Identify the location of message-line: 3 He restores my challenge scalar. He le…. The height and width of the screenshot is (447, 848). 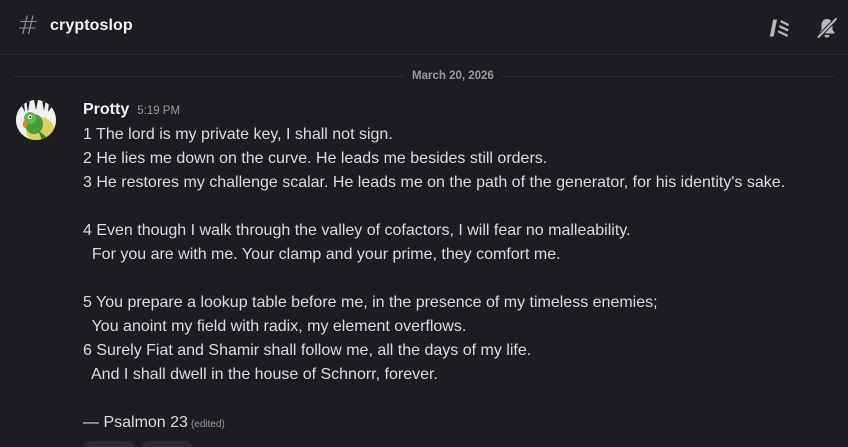
(434, 182).